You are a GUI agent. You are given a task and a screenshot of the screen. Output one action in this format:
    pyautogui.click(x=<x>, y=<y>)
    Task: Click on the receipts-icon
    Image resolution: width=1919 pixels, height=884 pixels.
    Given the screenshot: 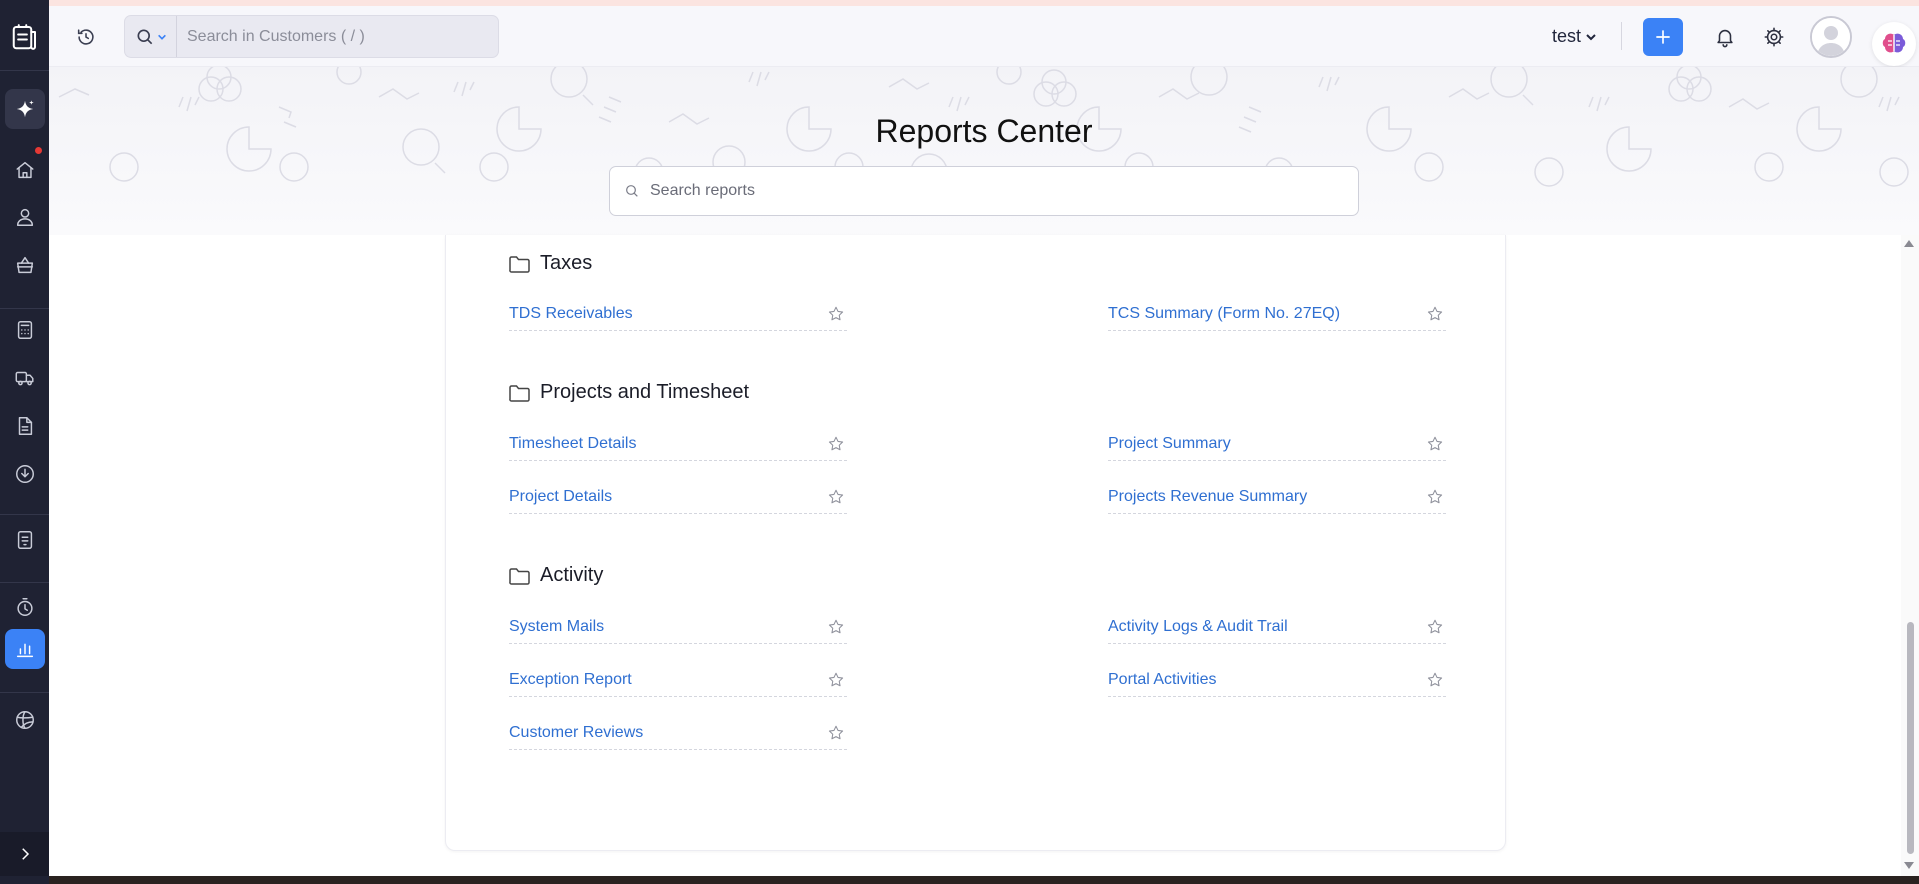 What is the action you would take?
    pyautogui.click(x=25, y=540)
    